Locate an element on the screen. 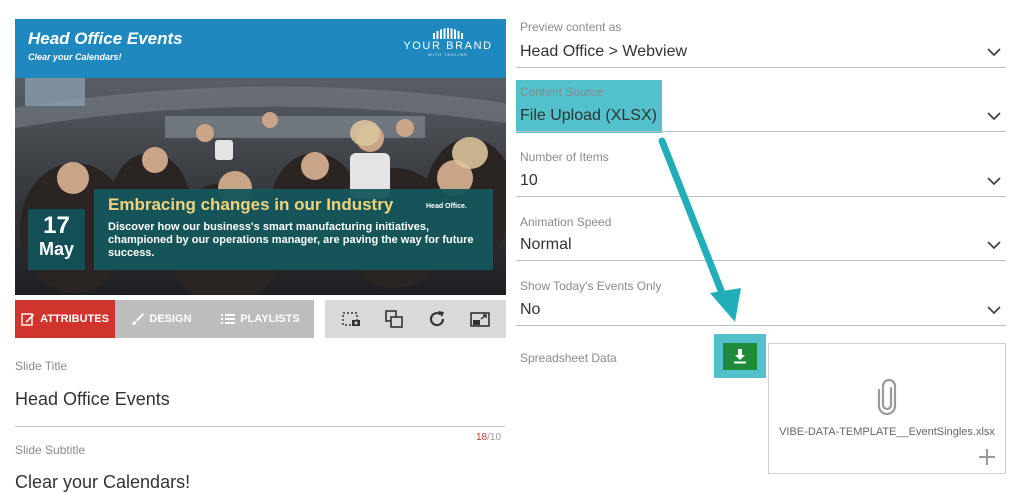 This screenshot has height=493, width=1020. layers-icon is located at coordinates (394, 319).